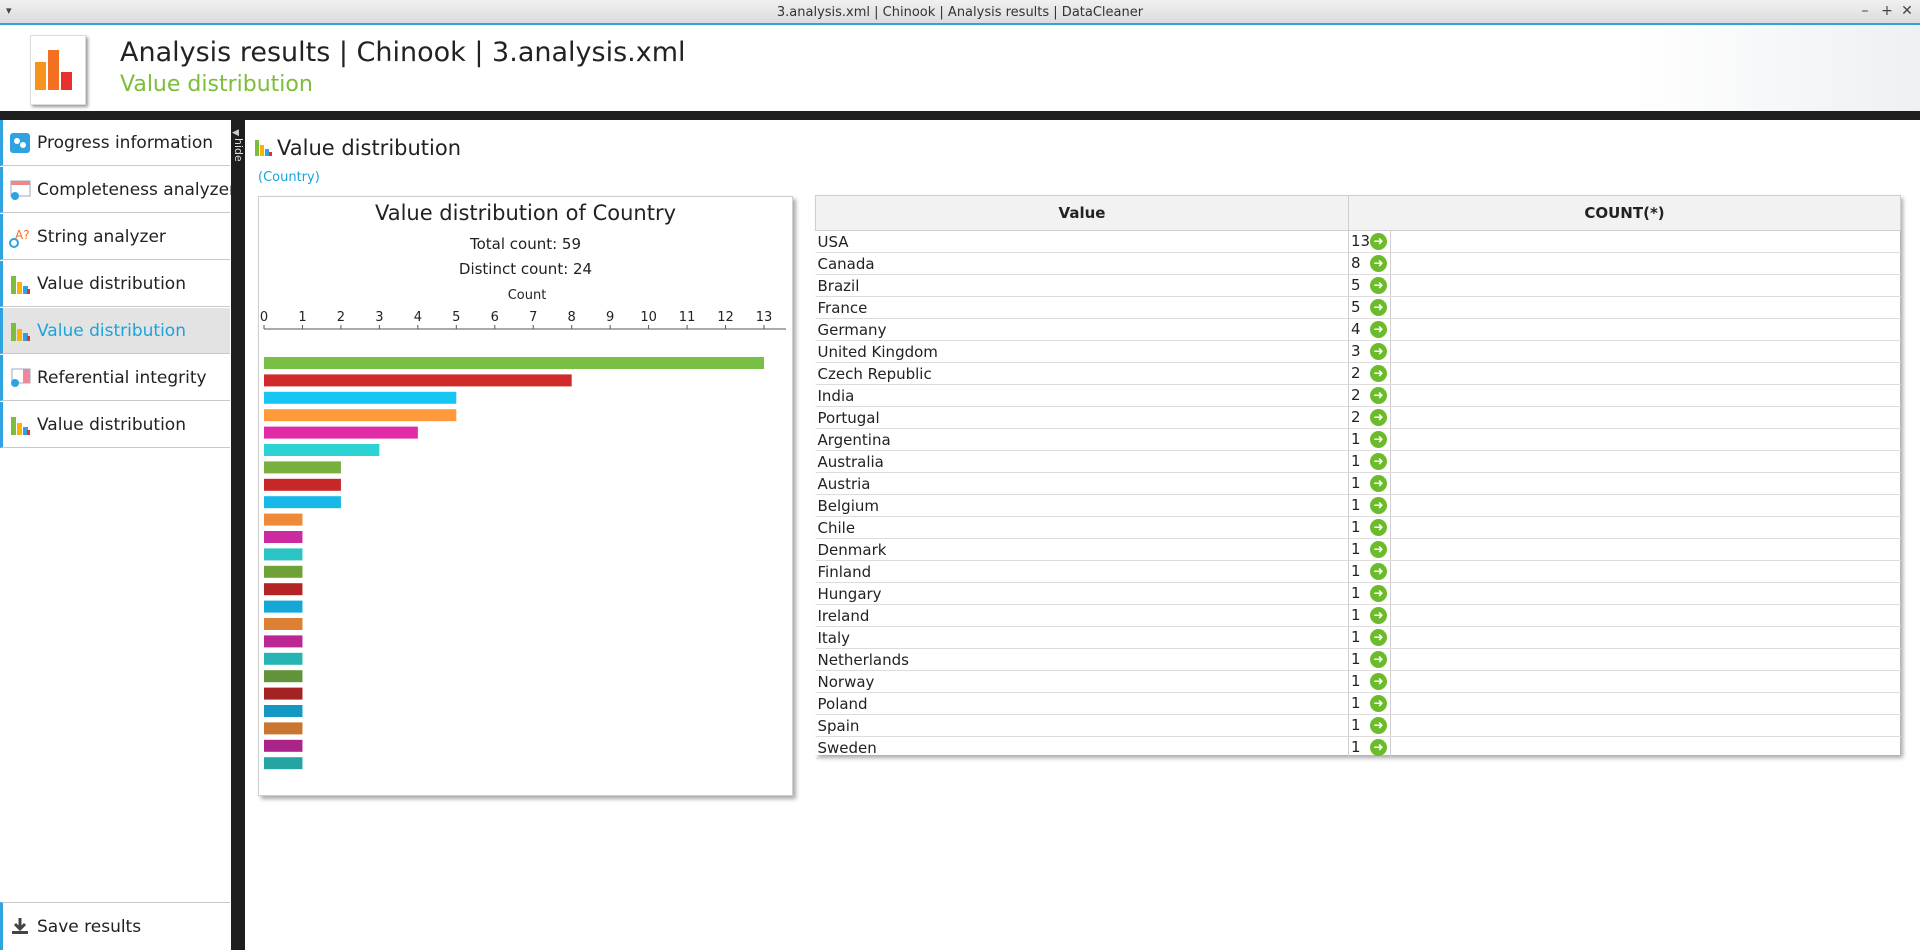  Describe the element at coordinates (1082, 681) in the screenshot. I see `value-cell: Norway` at that location.